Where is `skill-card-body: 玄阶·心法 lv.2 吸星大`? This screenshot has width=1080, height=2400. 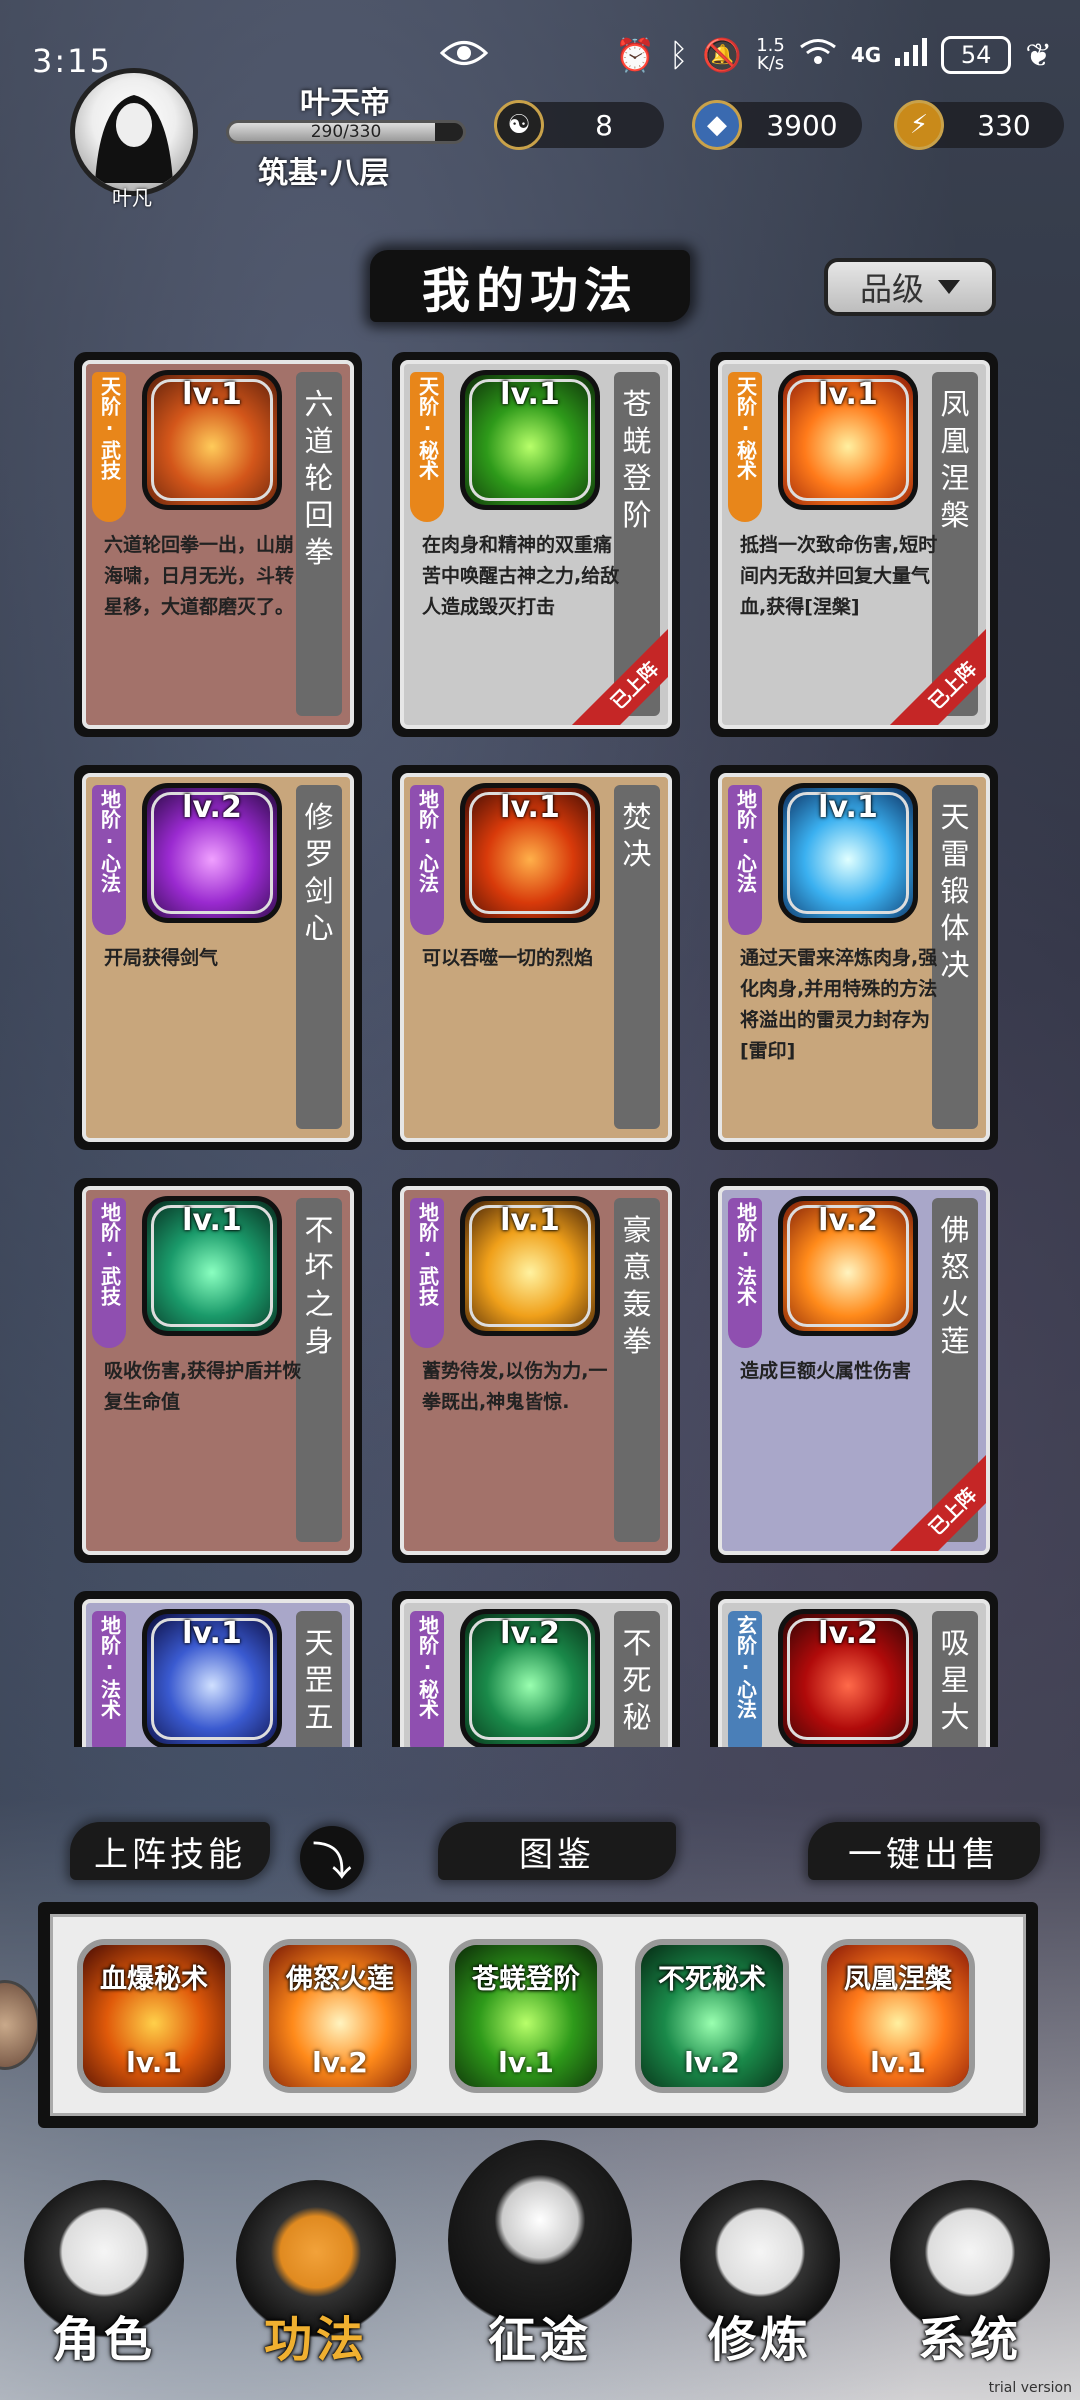
skill-card-body: 玄阶·心法 lv.2 吸星大 is located at coordinates (854, 1673).